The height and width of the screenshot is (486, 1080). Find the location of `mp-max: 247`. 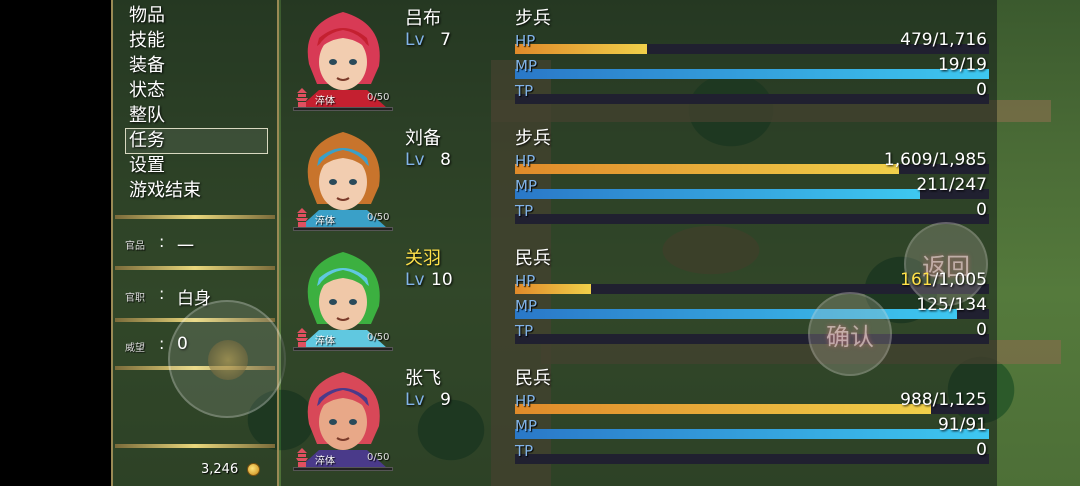

mp-max: 247 is located at coordinates (970, 185).